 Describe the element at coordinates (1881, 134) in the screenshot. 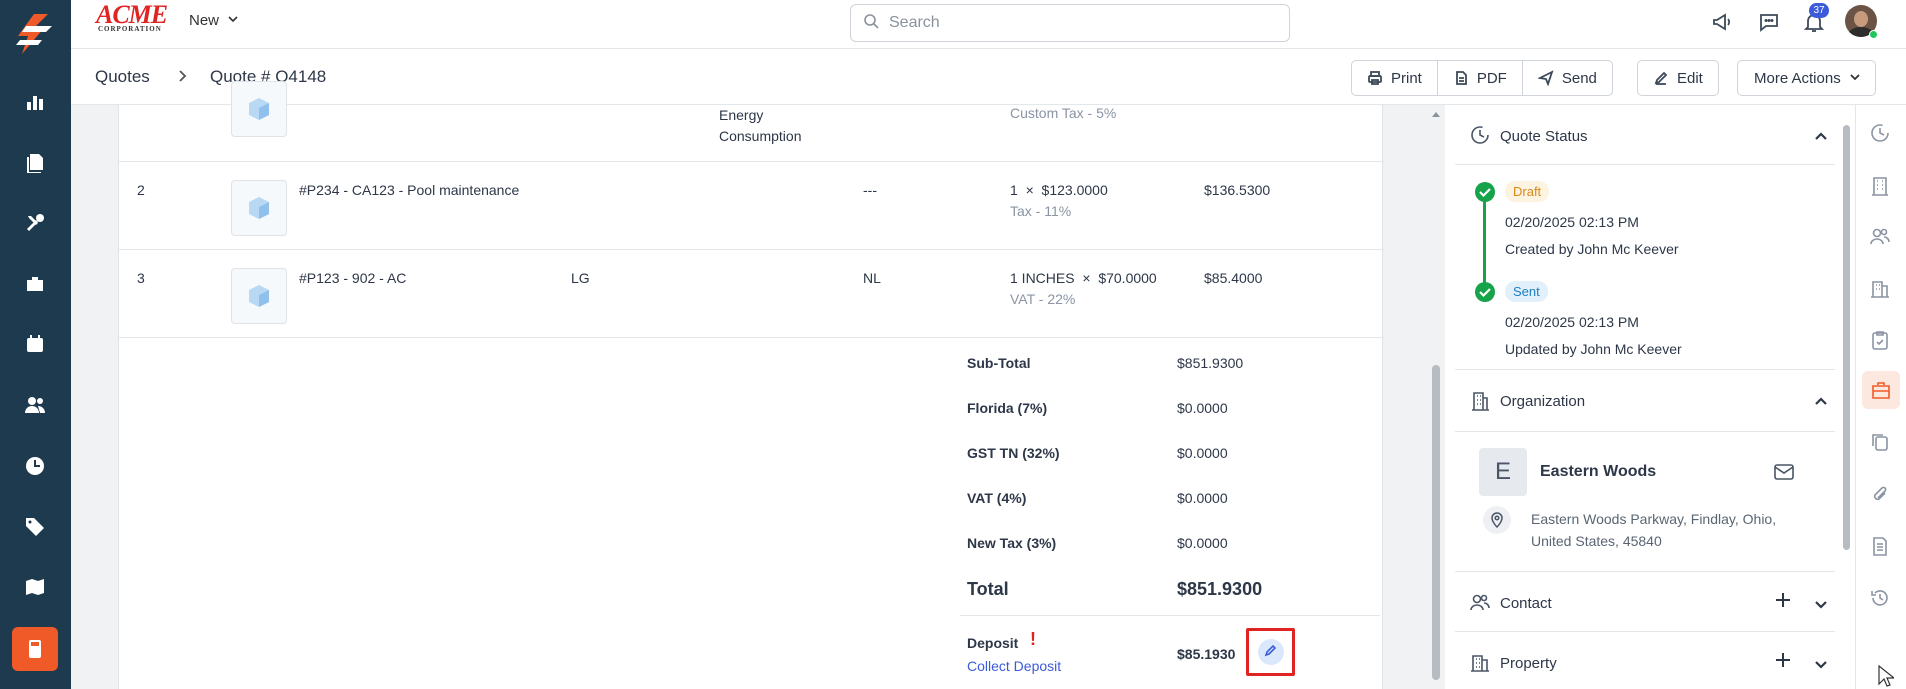

I see `history-clock-icon` at that location.